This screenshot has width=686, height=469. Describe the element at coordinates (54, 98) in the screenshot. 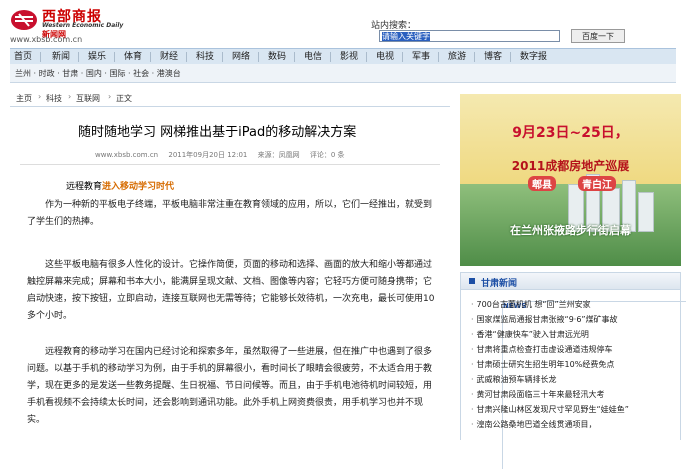

I see `breadcrumb-tech: 科技` at that location.